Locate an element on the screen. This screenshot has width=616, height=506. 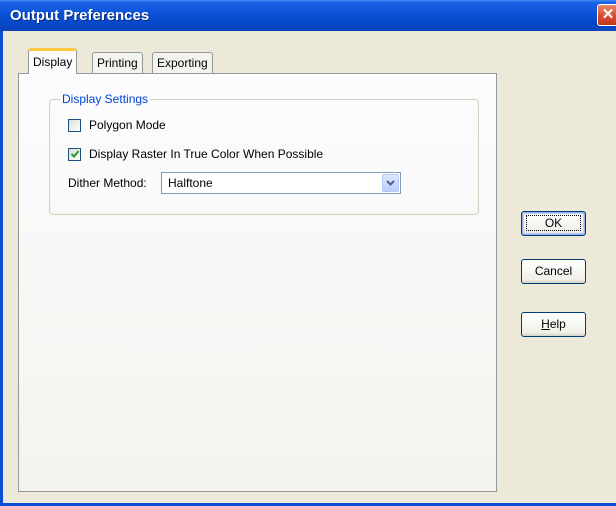
help-button: Help is located at coordinates (553, 324).